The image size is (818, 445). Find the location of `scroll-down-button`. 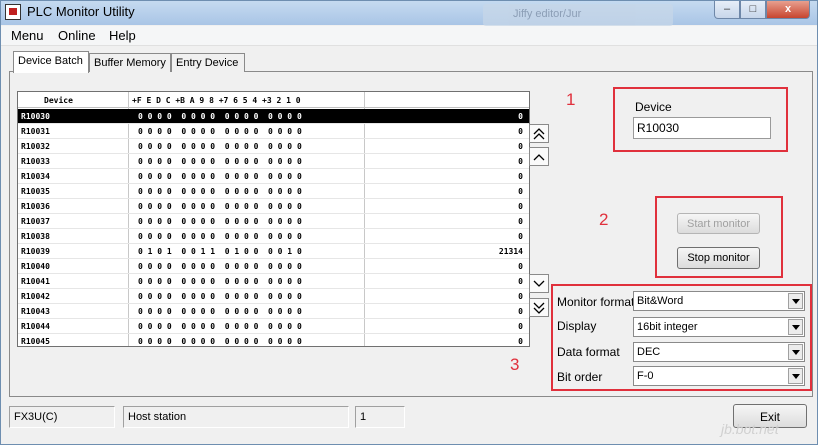

scroll-down-button is located at coordinates (539, 283).